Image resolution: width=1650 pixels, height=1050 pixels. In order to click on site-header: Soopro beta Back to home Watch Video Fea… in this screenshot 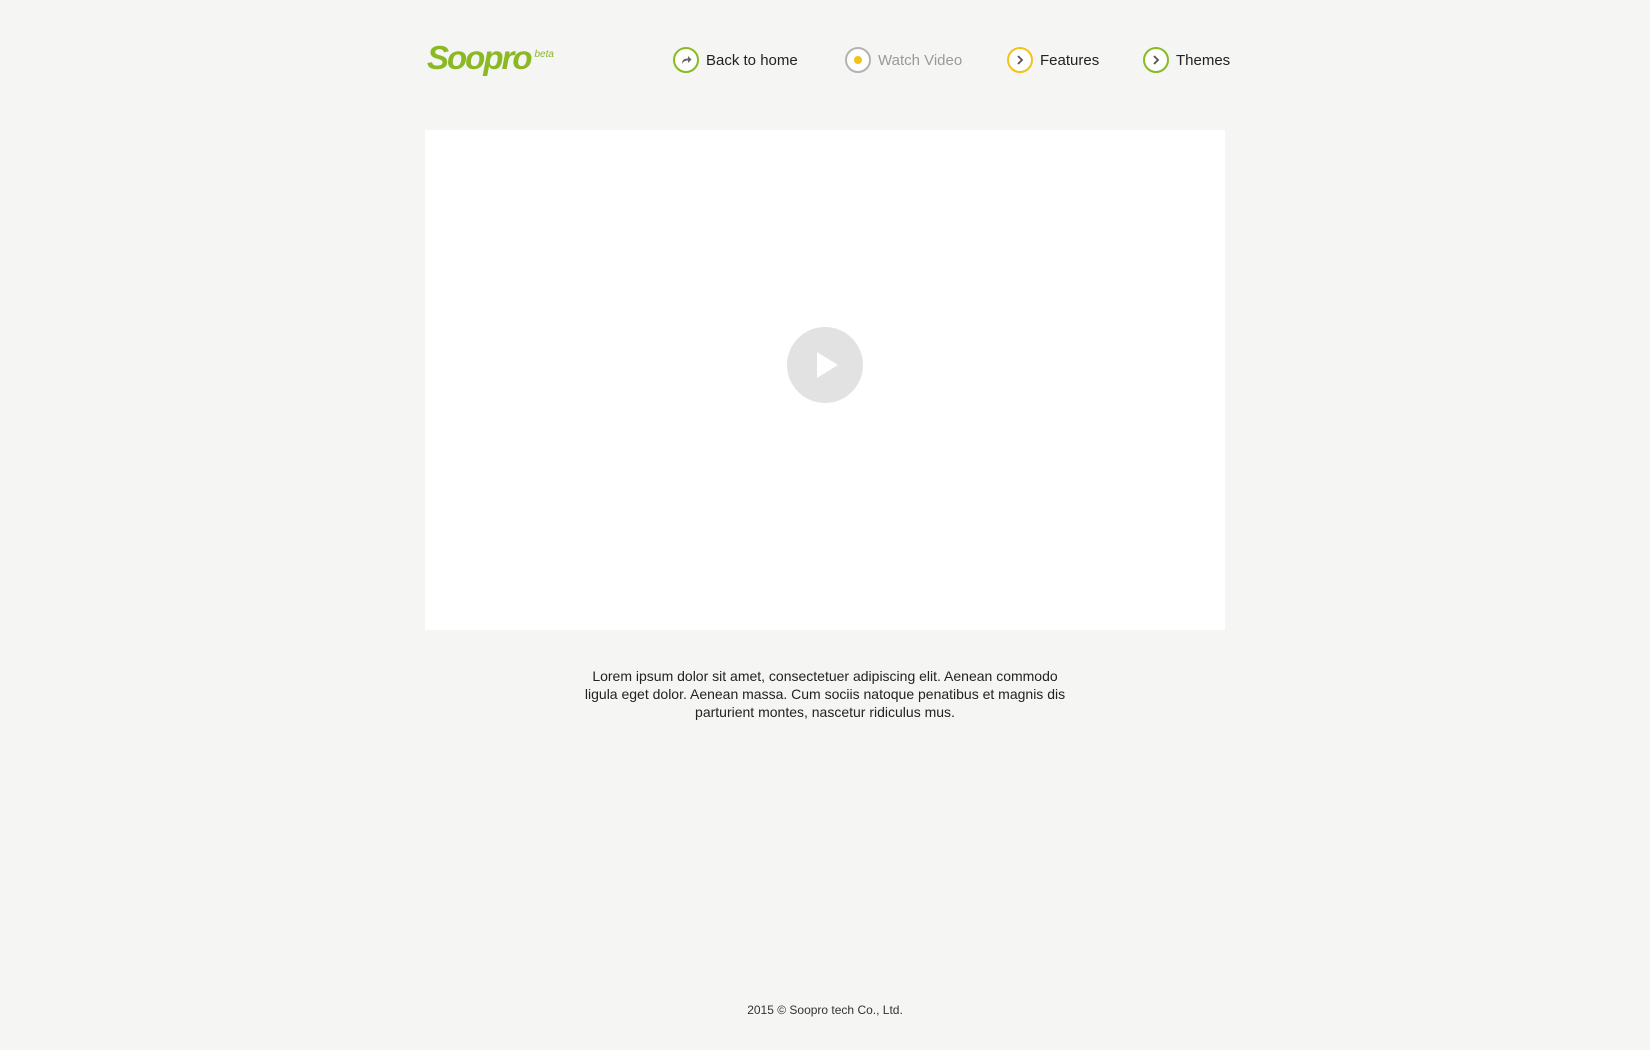, I will do `click(827, 60)`.